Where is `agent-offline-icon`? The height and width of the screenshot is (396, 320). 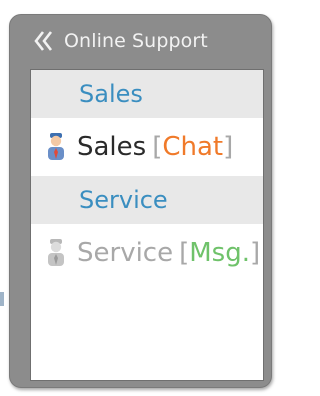 agent-offline-icon is located at coordinates (56, 253).